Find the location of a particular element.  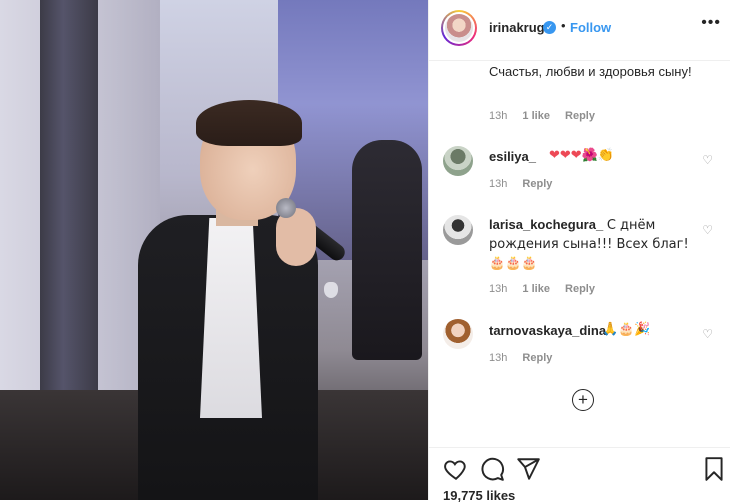

author-username: irinakrug is located at coordinates (517, 27).